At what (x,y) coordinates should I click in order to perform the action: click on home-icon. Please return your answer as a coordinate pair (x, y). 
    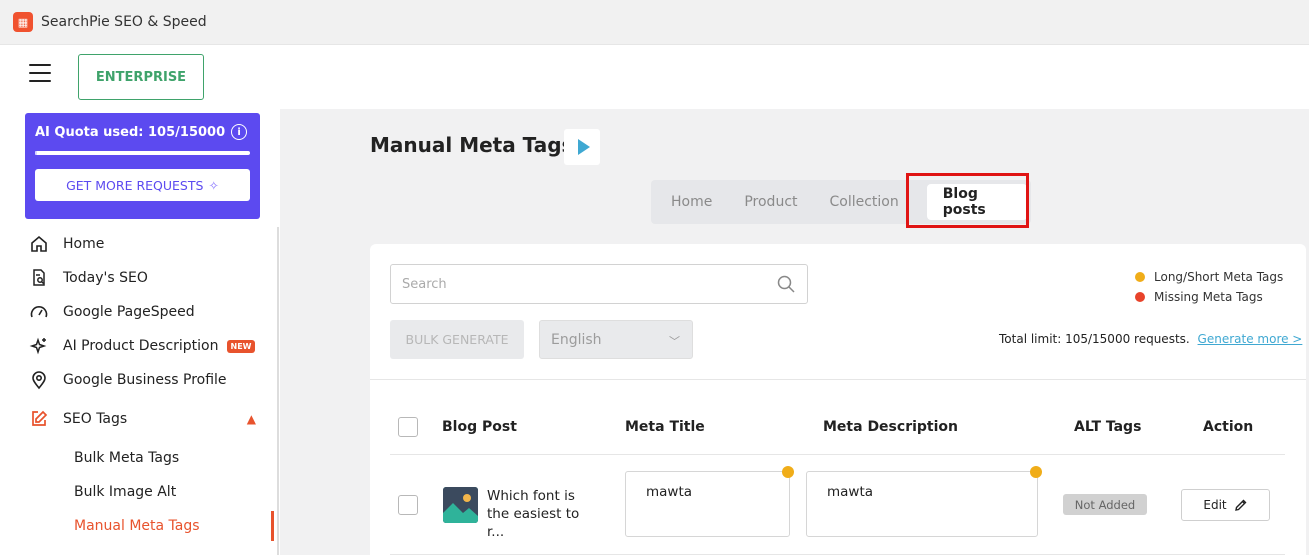
    Looking at the image, I should click on (39, 244).